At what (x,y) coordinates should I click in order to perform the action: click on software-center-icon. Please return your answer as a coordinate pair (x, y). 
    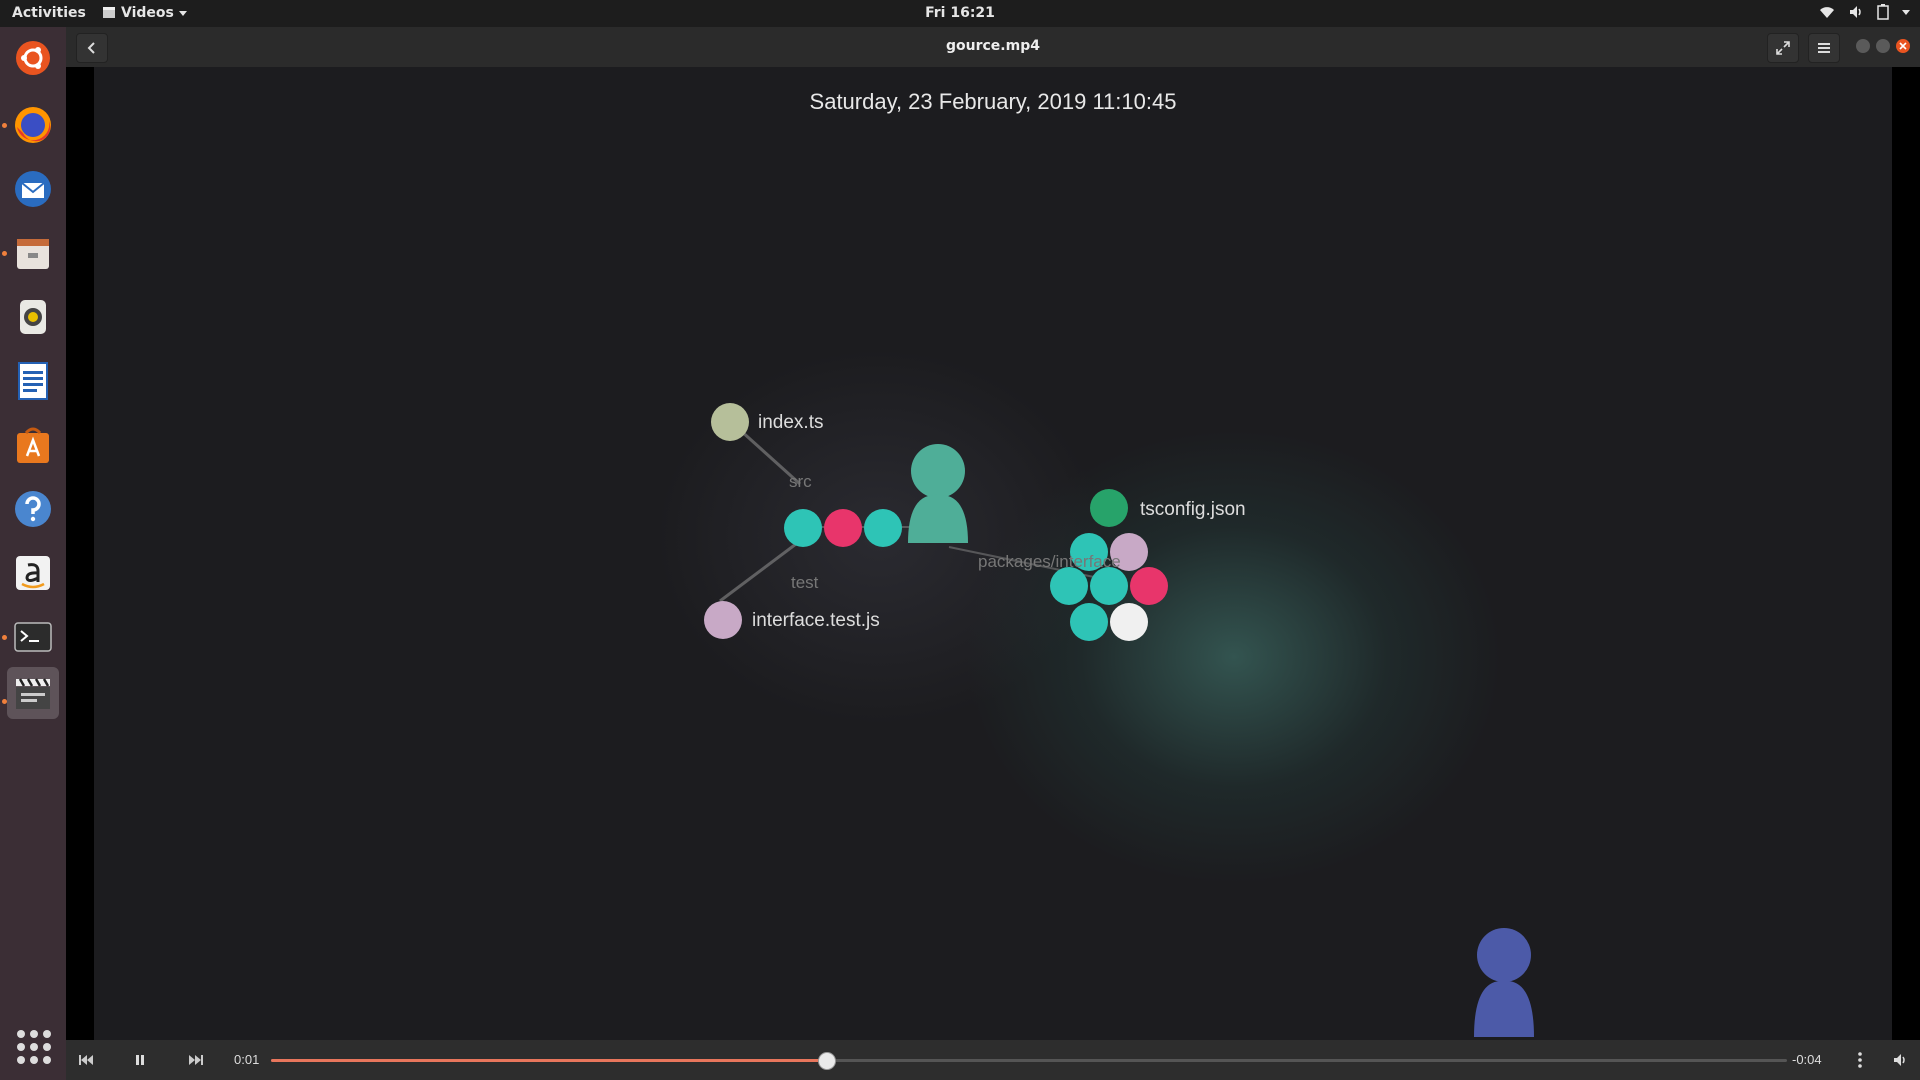
    Looking at the image, I should click on (33, 445).